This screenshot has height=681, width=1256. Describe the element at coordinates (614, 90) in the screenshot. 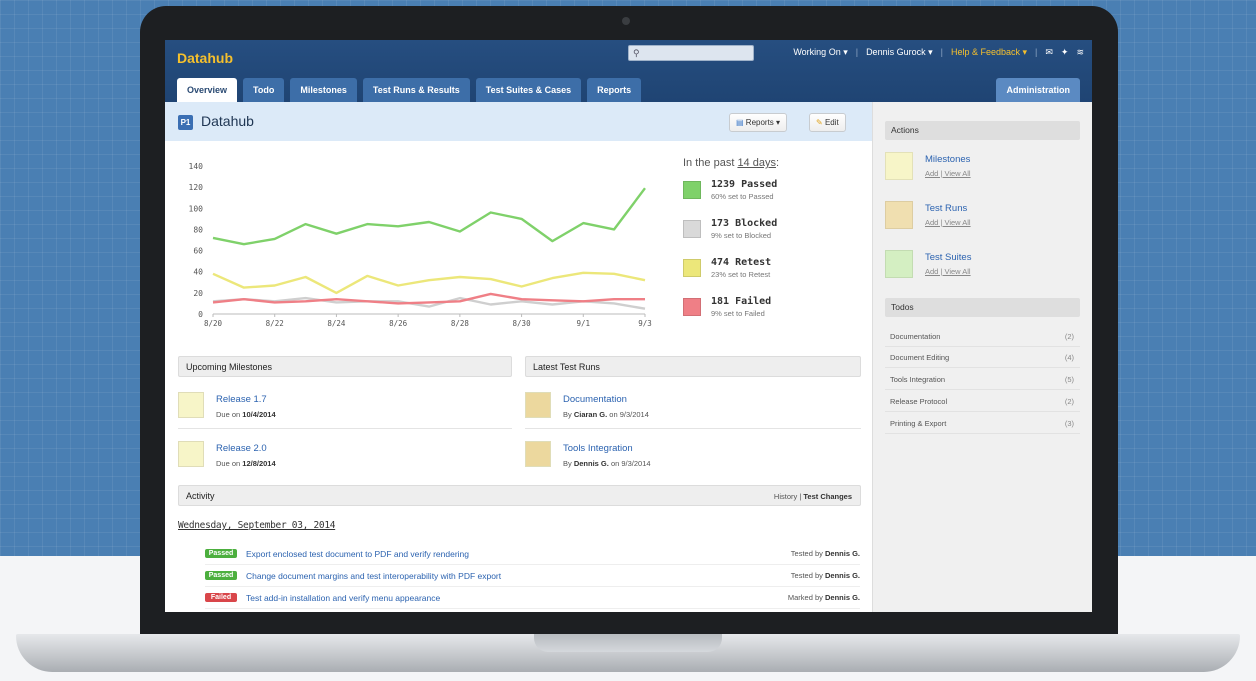

I see `tab-reports: Reports` at that location.